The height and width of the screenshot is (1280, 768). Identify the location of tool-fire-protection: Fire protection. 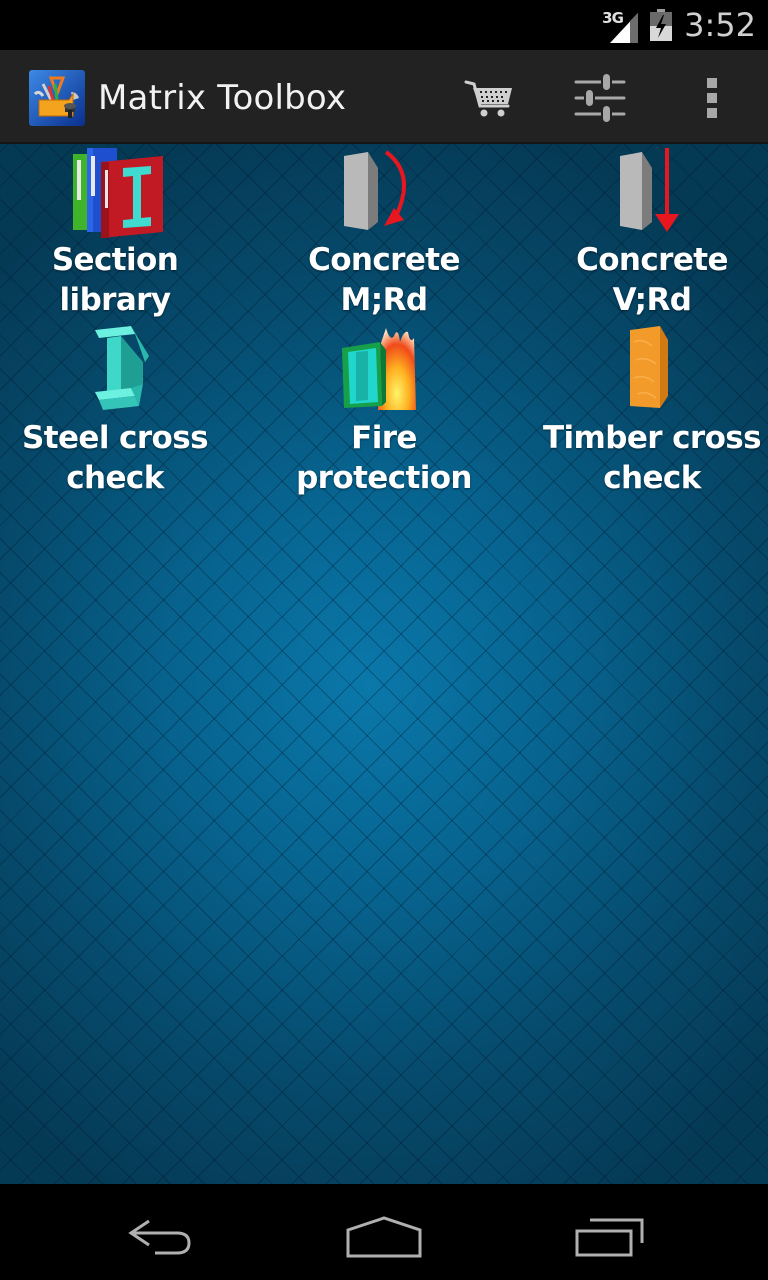
(384, 410).